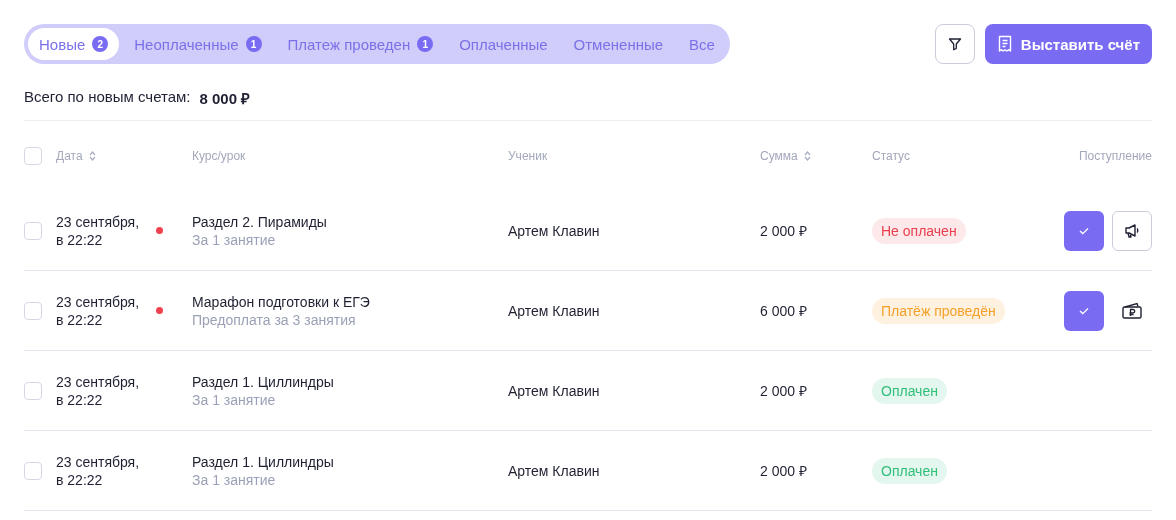 This screenshot has width=1176, height=520. What do you see at coordinates (225, 98) in the screenshot?
I see `total-value: 8 000 ₽` at bounding box center [225, 98].